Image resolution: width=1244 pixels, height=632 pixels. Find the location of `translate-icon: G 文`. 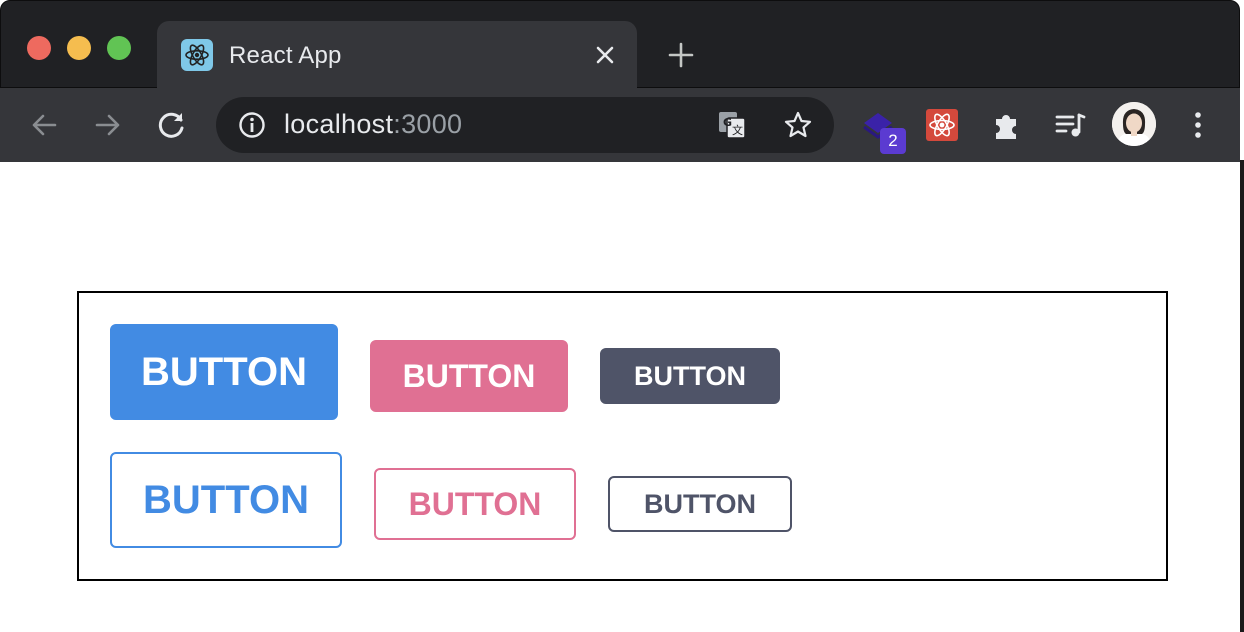

translate-icon: G 文 is located at coordinates (732, 125).